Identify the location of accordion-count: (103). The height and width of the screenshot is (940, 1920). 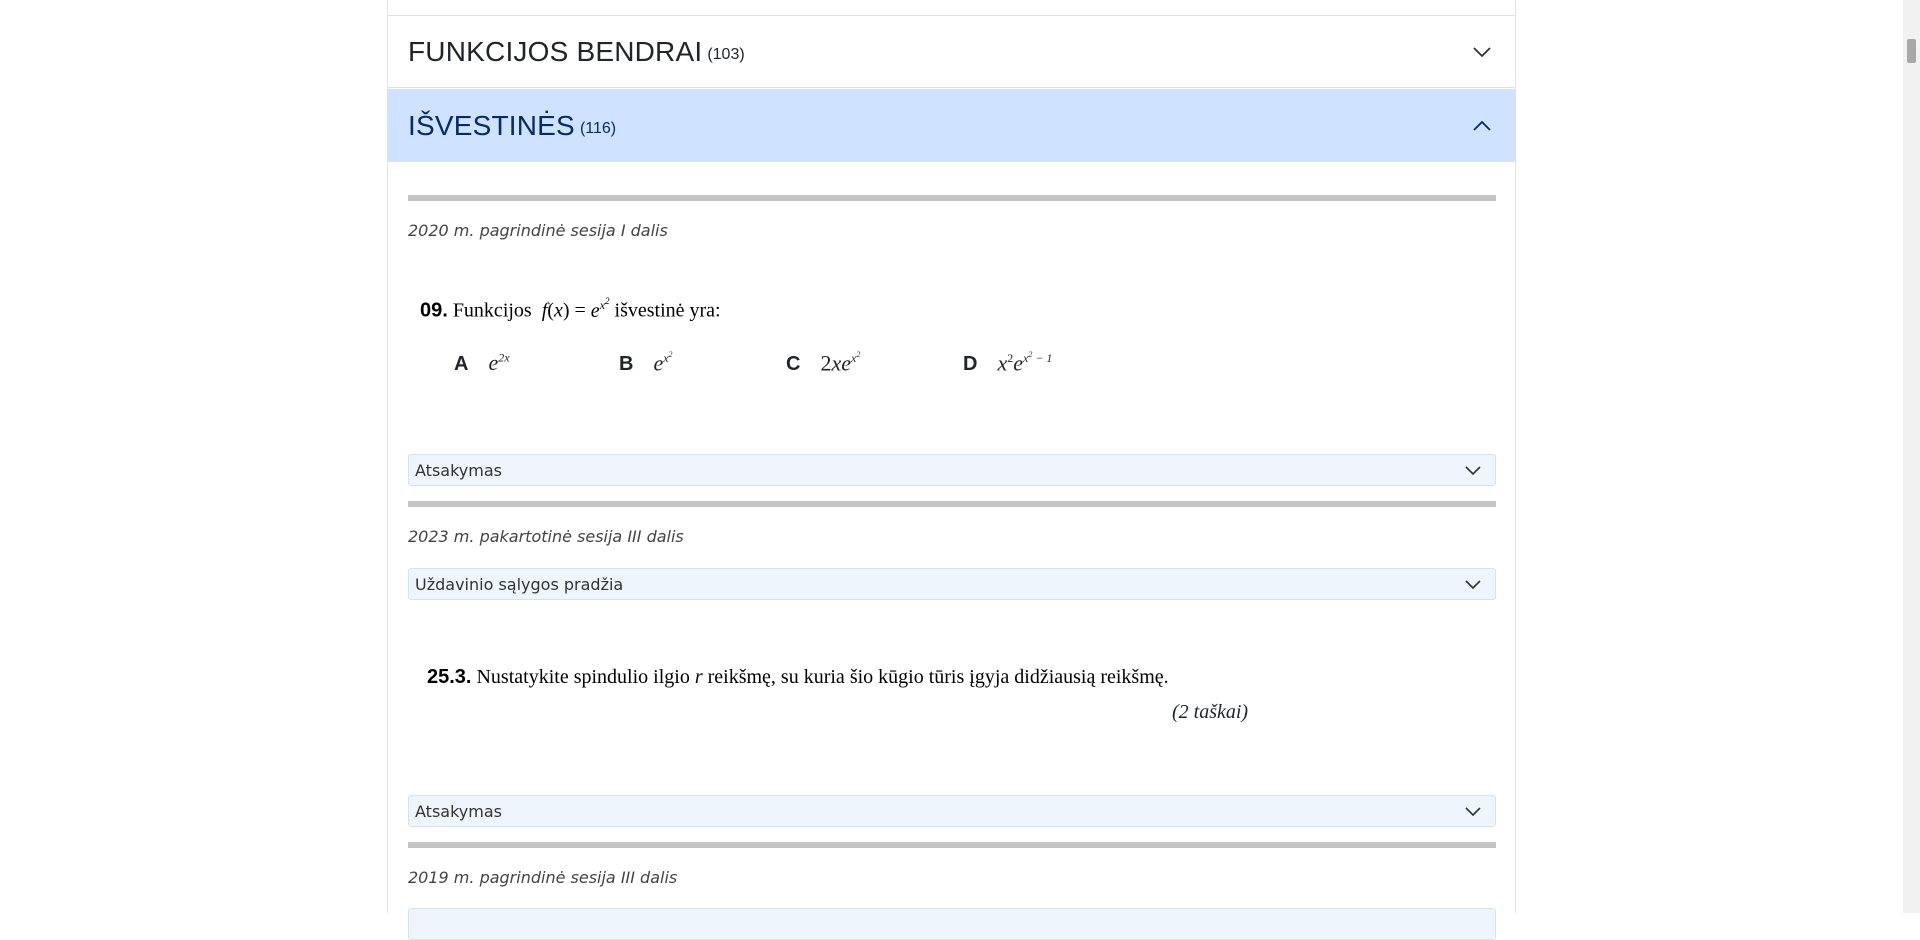
(726, 54).